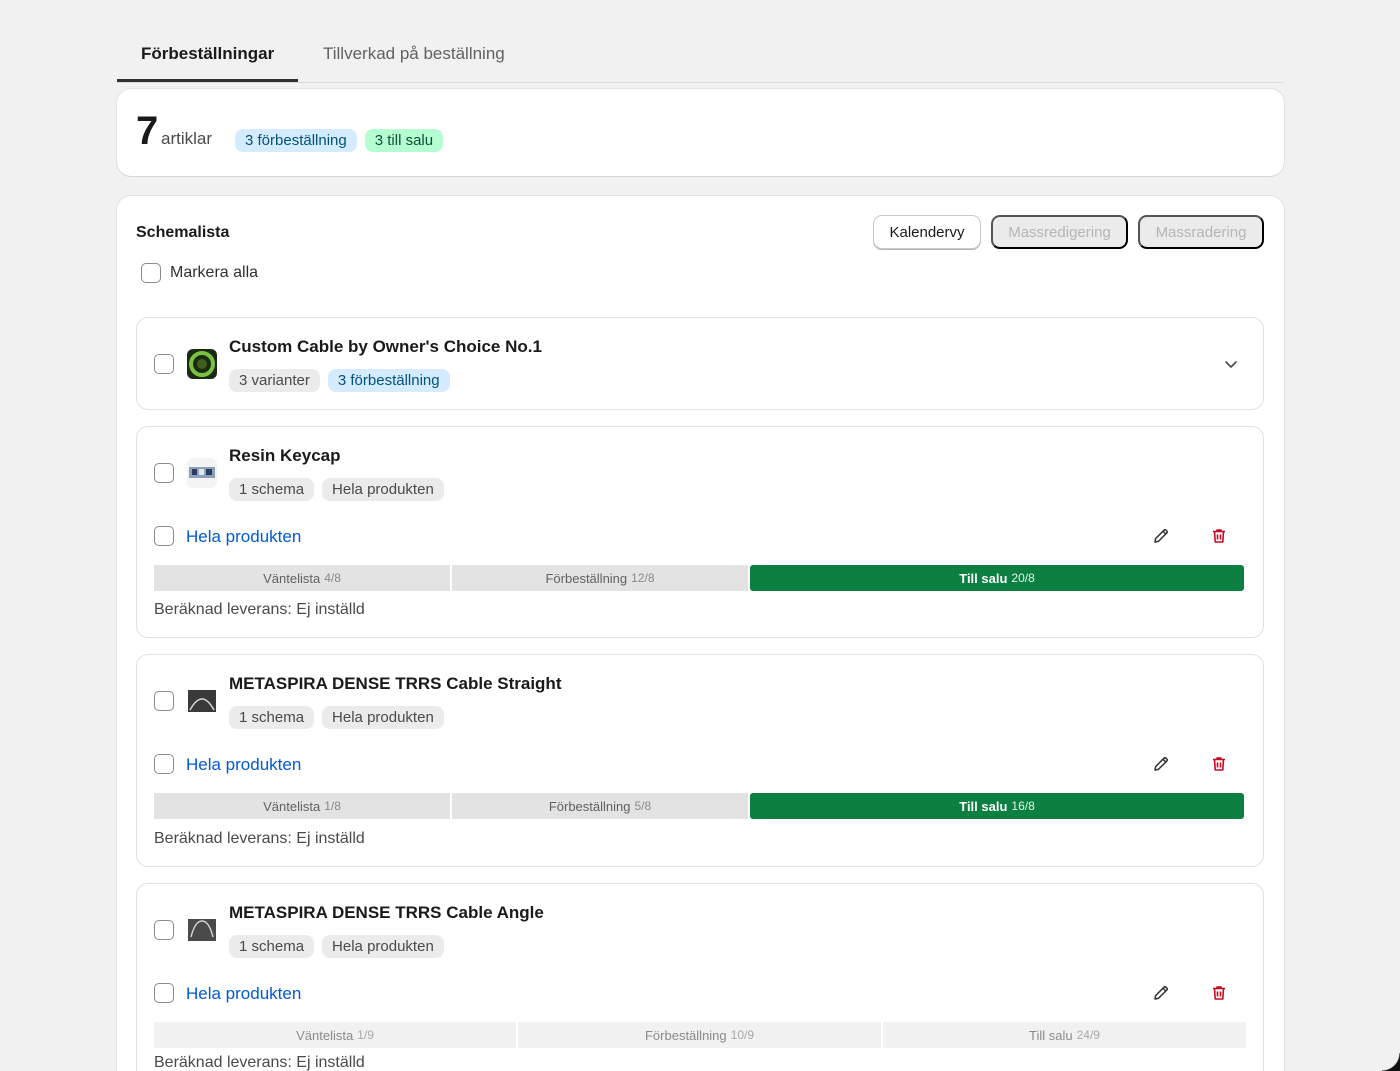 The width and height of the screenshot is (1400, 1071). I want to click on item-title: Resin Keycap, so click(285, 456).